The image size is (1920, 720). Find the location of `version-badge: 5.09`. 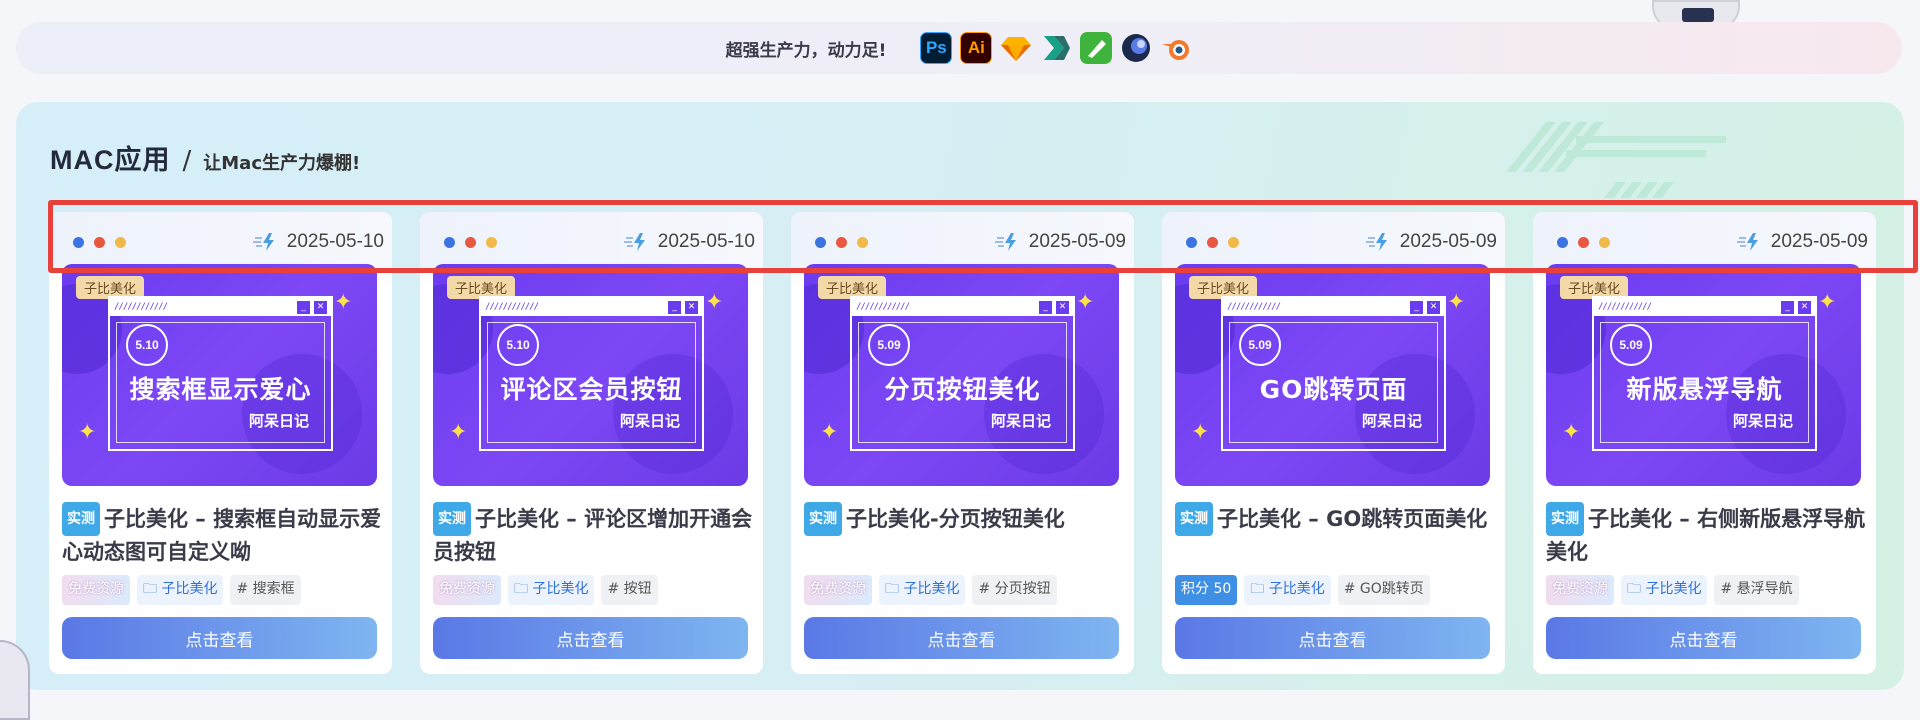

version-badge: 5.09 is located at coordinates (1631, 345).